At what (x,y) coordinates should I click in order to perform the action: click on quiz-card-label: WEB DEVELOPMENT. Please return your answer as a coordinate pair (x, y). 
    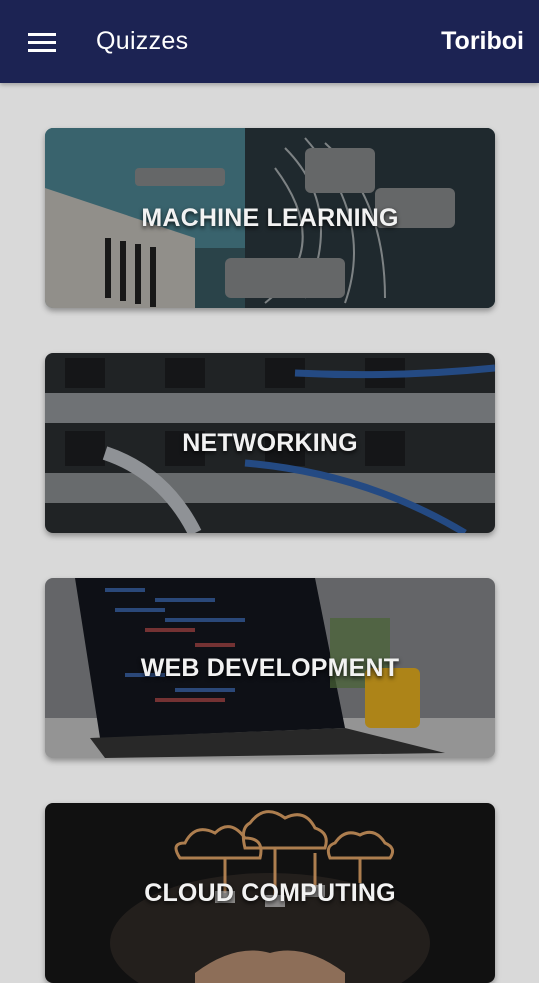
    Looking at the image, I should click on (270, 667).